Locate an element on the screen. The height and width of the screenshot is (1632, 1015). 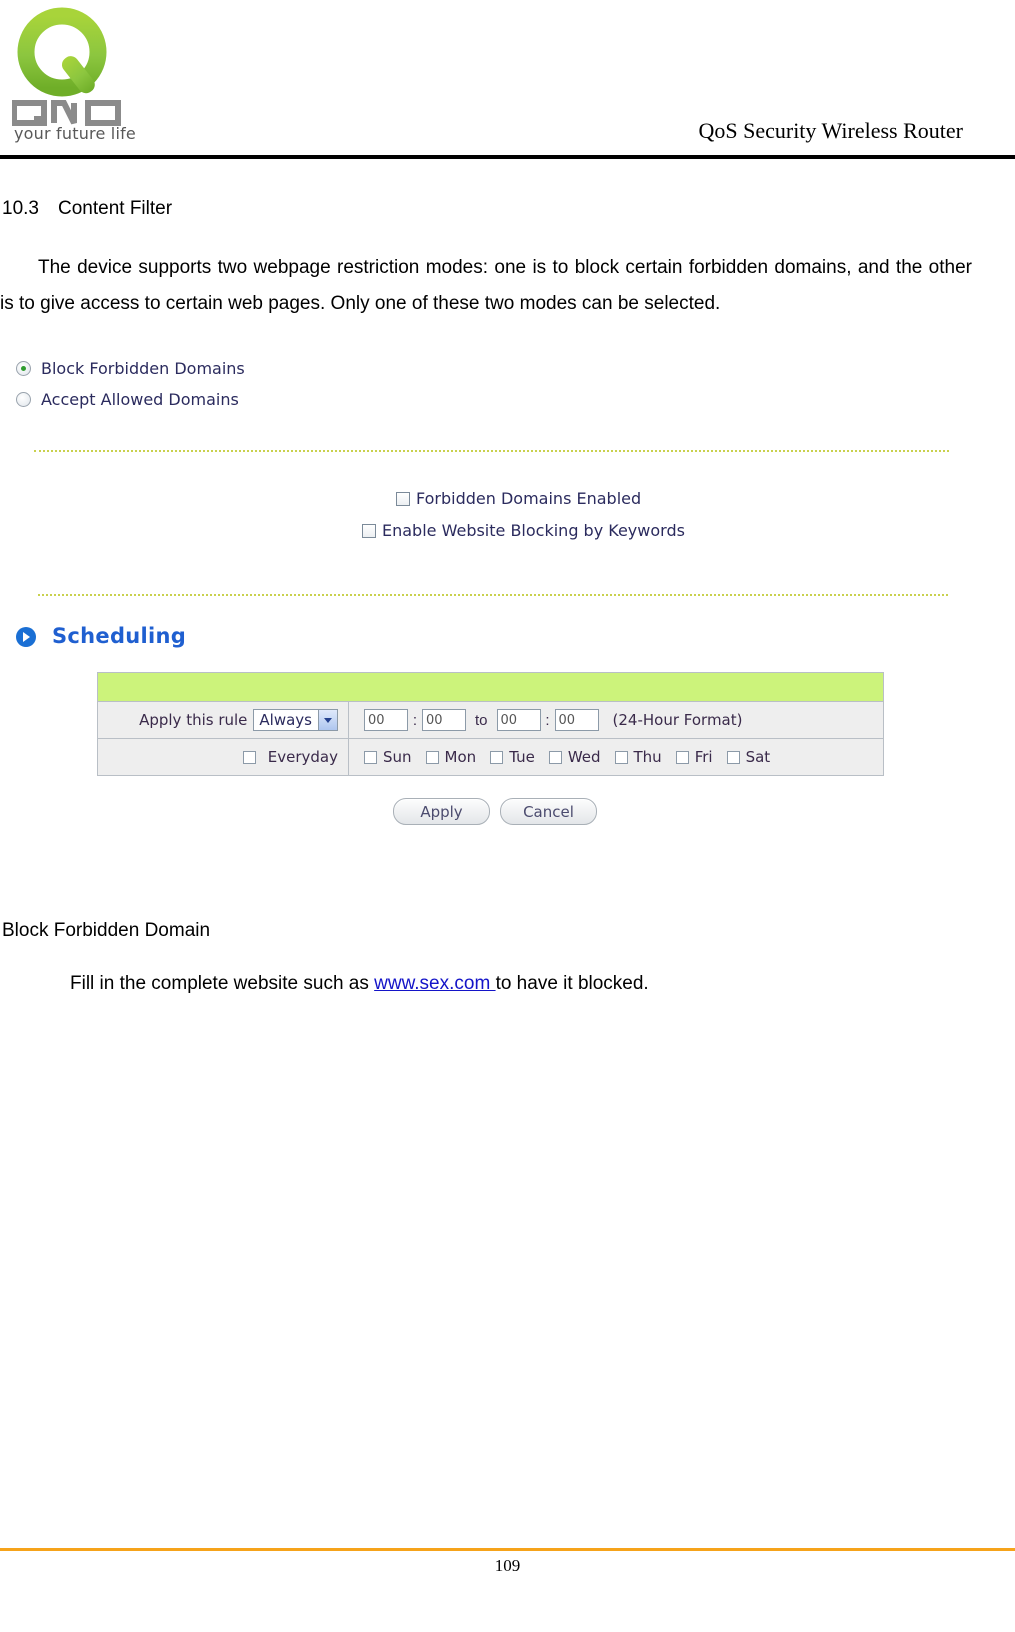
radio-selected-icon is located at coordinates (23, 368).